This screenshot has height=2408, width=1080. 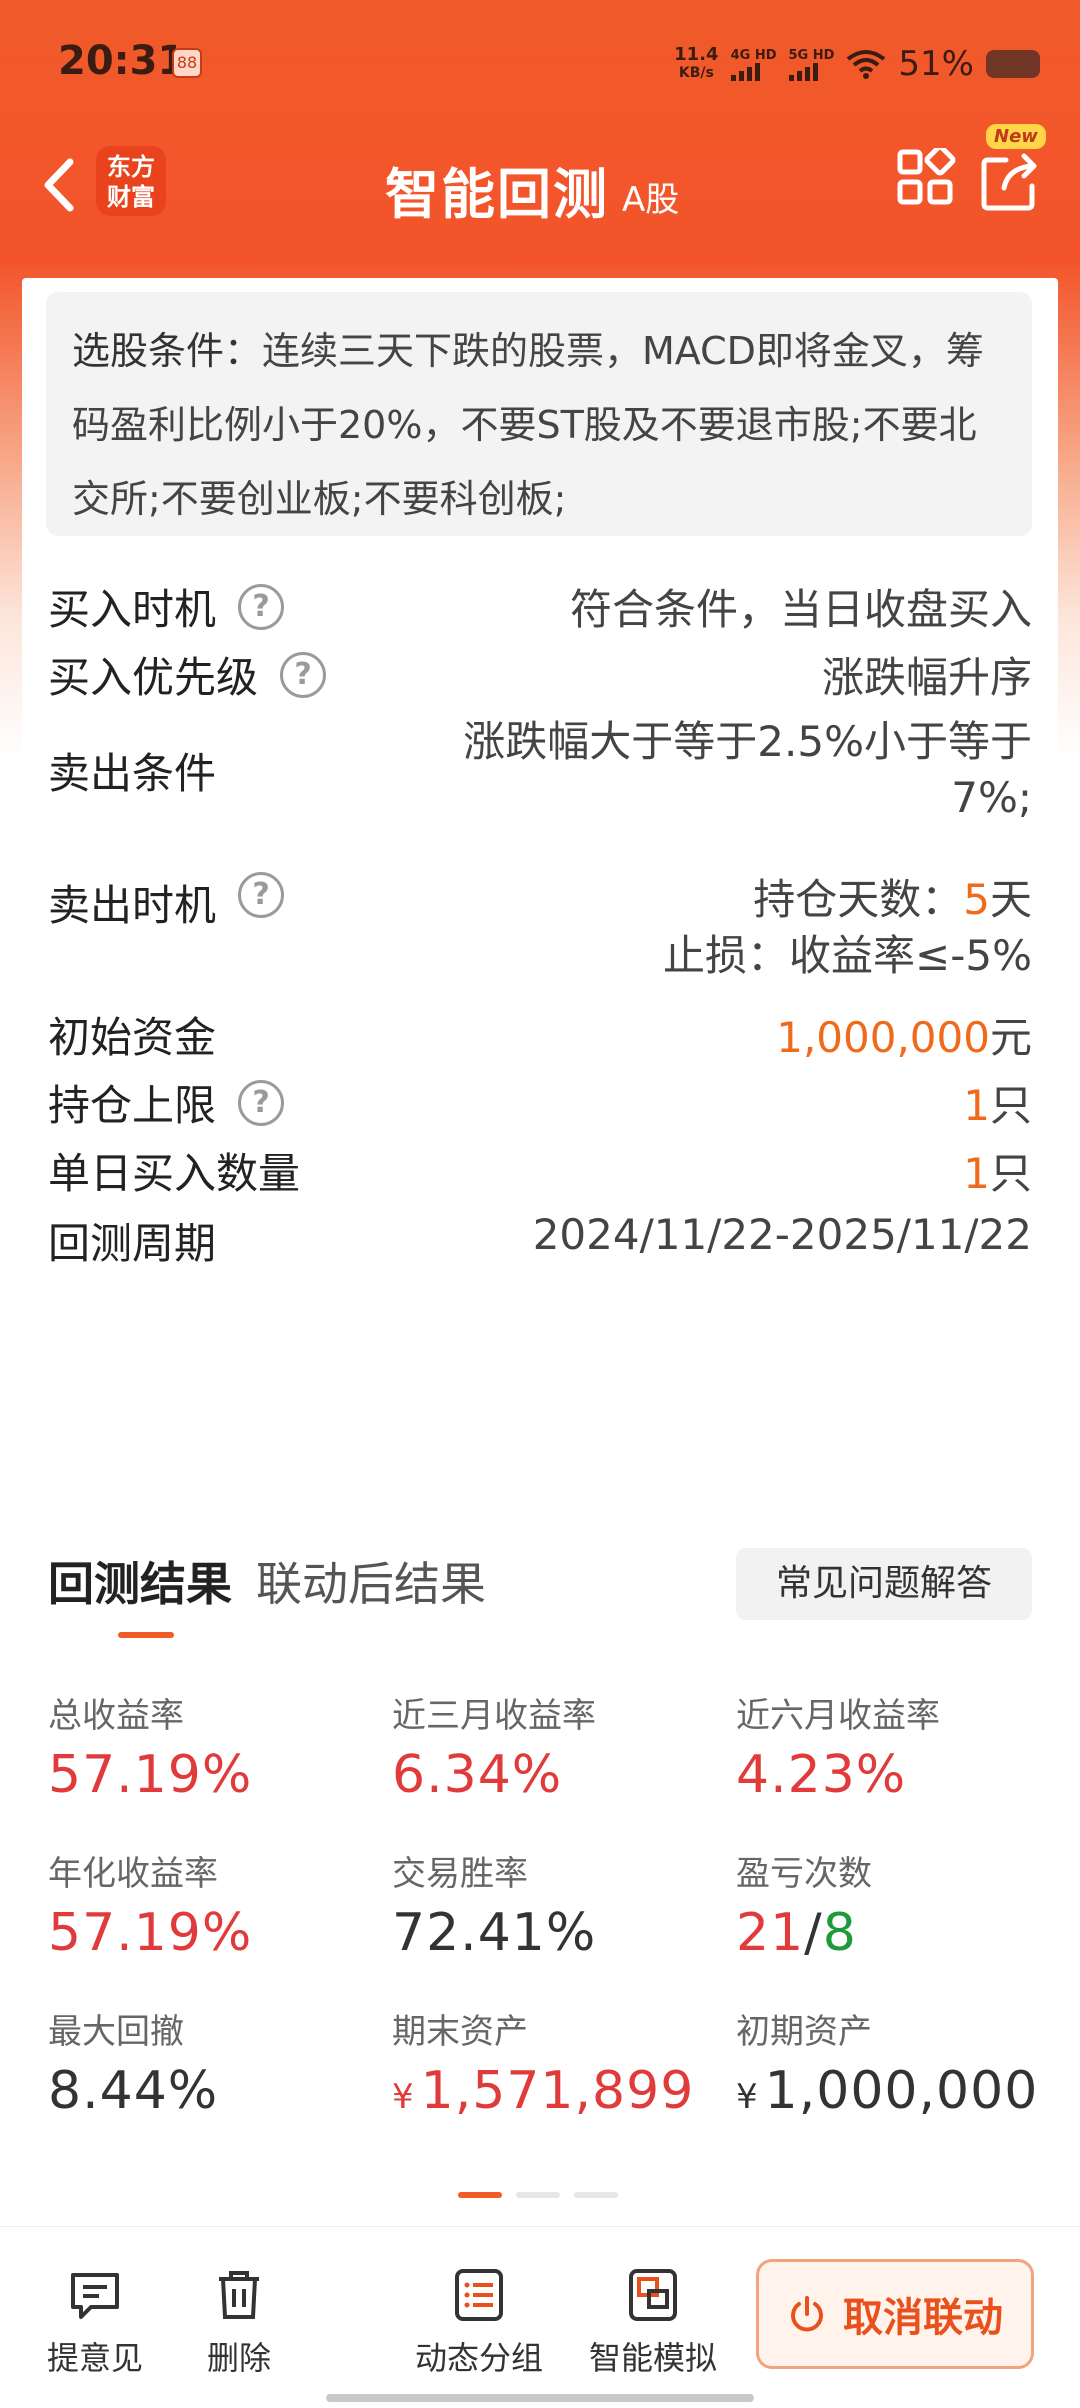 I want to click on status-right: 11.4 KB/s 4G HD 5G HD 51%, so click(x=857, y=64).